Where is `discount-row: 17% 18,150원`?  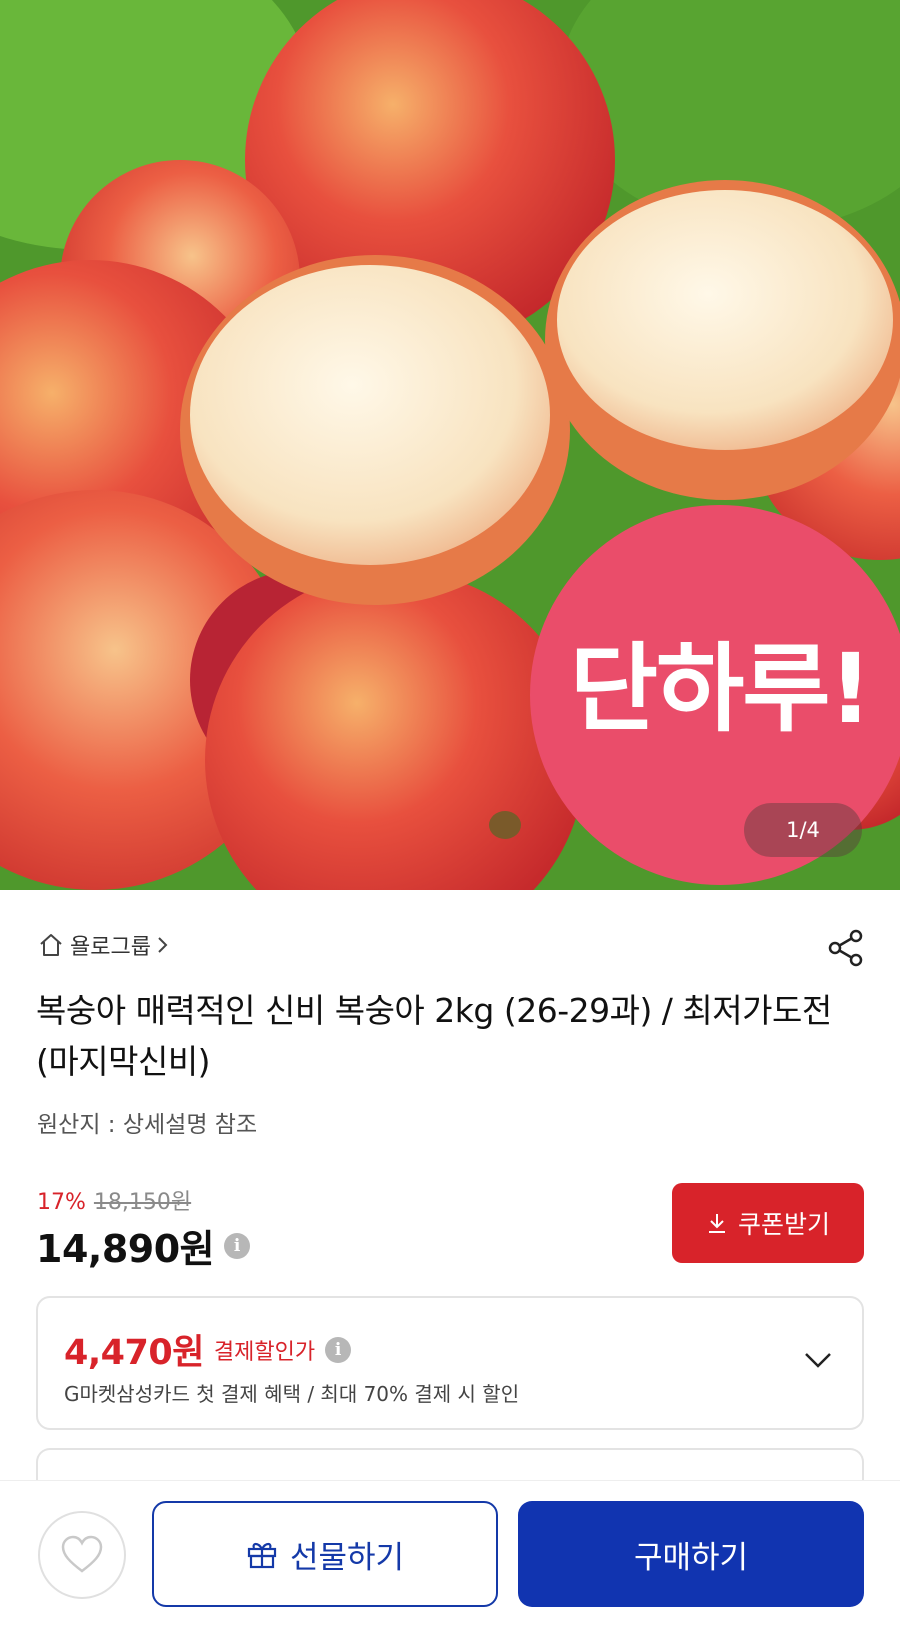 discount-row: 17% 18,150원 is located at coordinates (114, 1200).